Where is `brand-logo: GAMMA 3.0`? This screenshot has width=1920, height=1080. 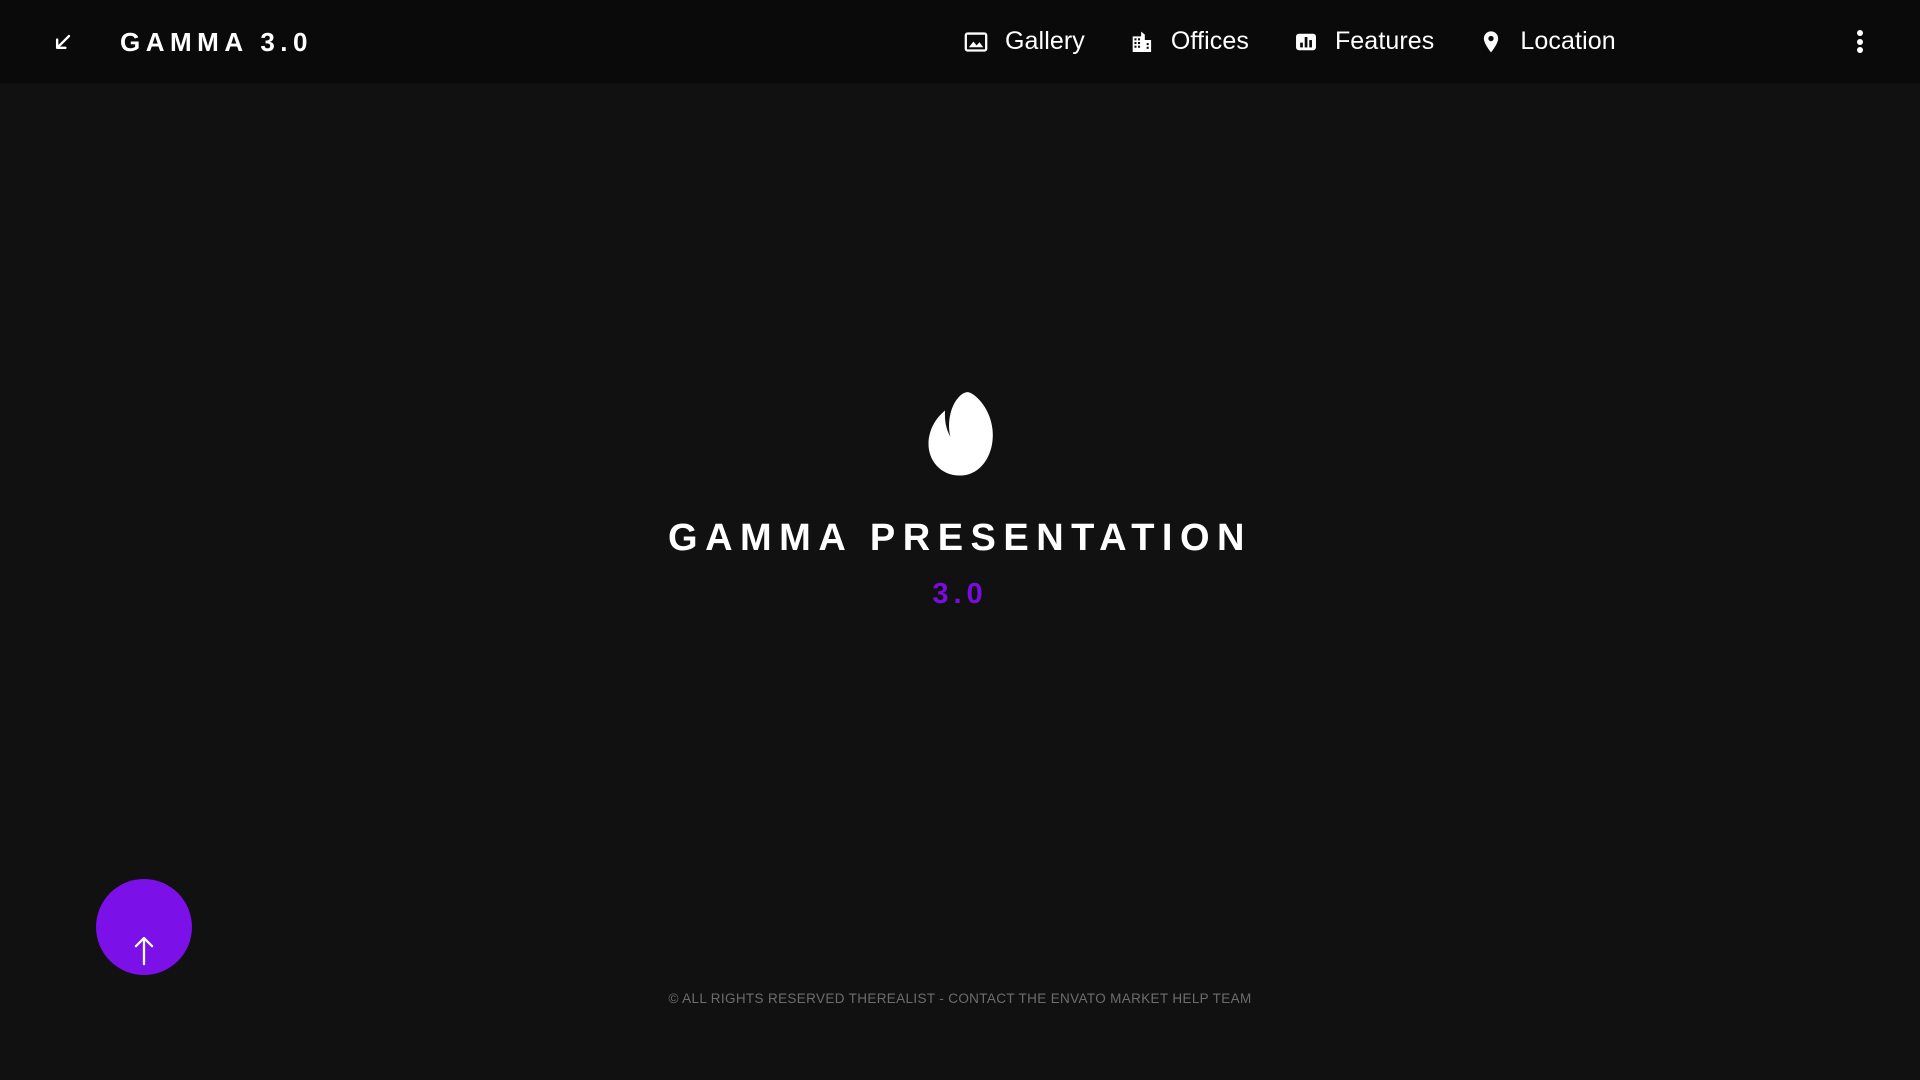
brand-logo: GAMMA 3.0 is located at coordinates (180, 41).